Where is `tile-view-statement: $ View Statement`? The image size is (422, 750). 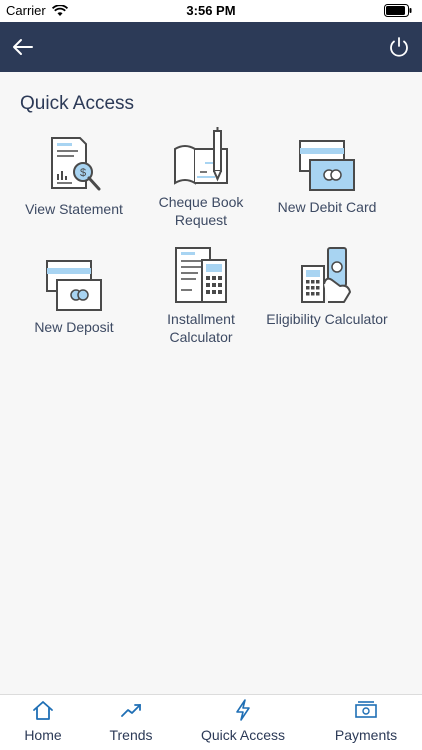 tile-view-statement: $ View Statement is located at coordinates (74, 177).